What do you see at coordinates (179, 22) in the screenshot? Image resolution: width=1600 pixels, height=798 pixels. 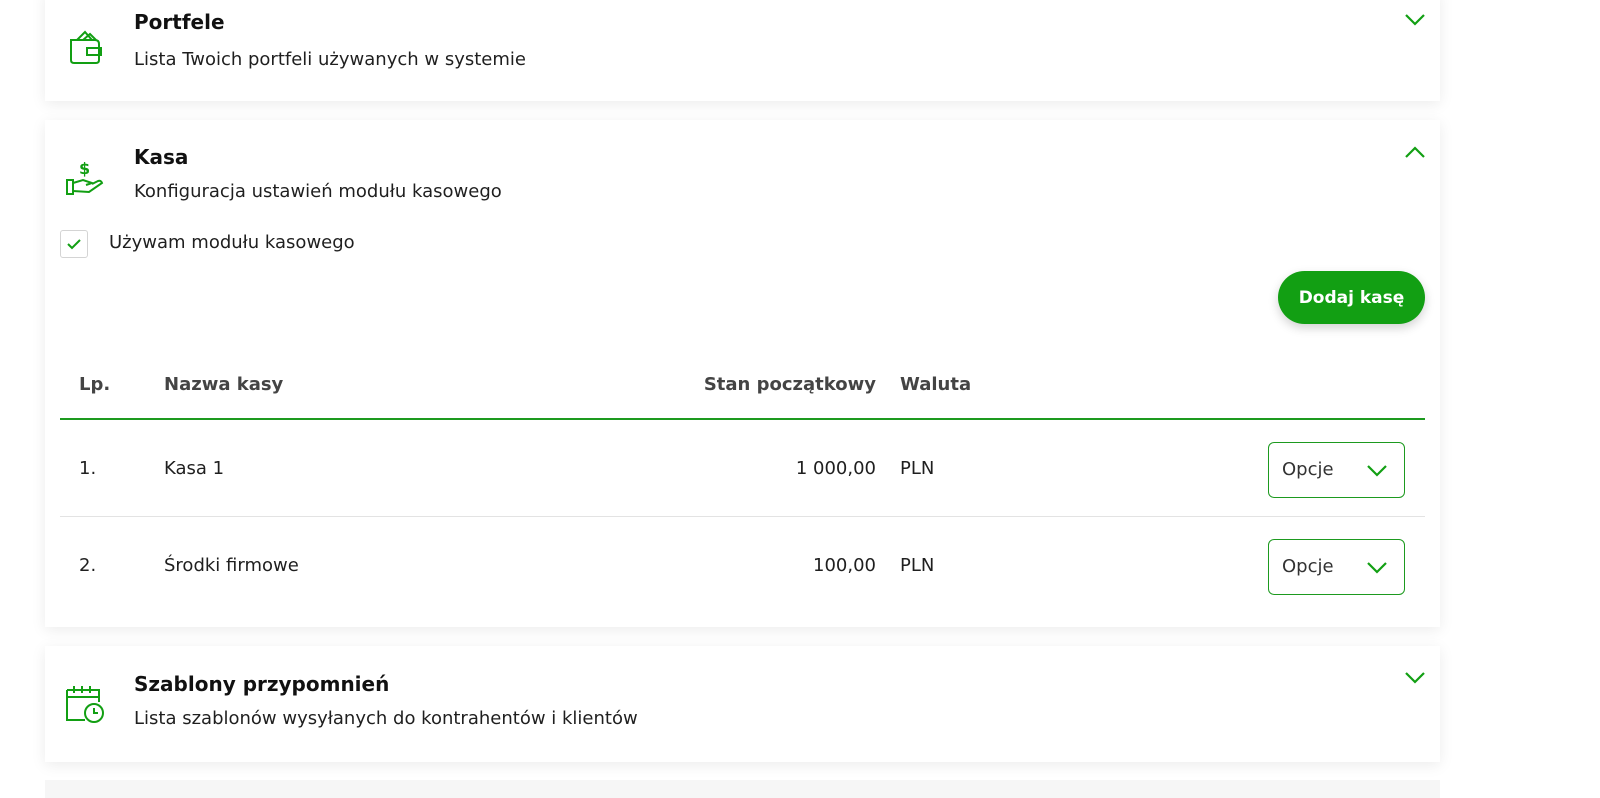 I see `card-title: Portfele` at bounding box center [179, 22].